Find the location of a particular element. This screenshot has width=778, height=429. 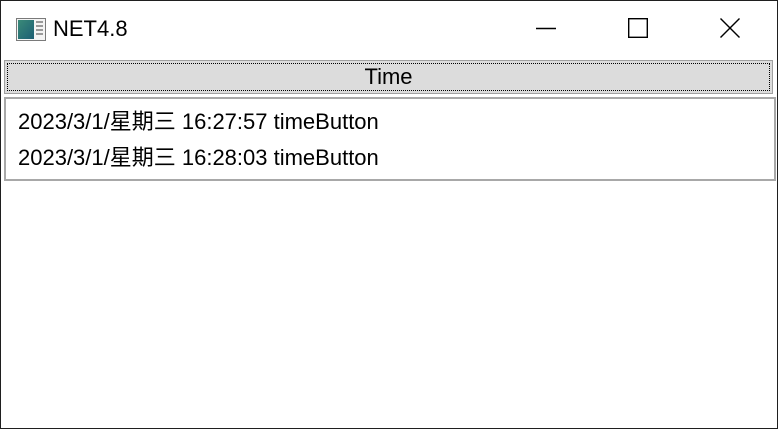

minimize-icon is located at coordinates (546, 30).